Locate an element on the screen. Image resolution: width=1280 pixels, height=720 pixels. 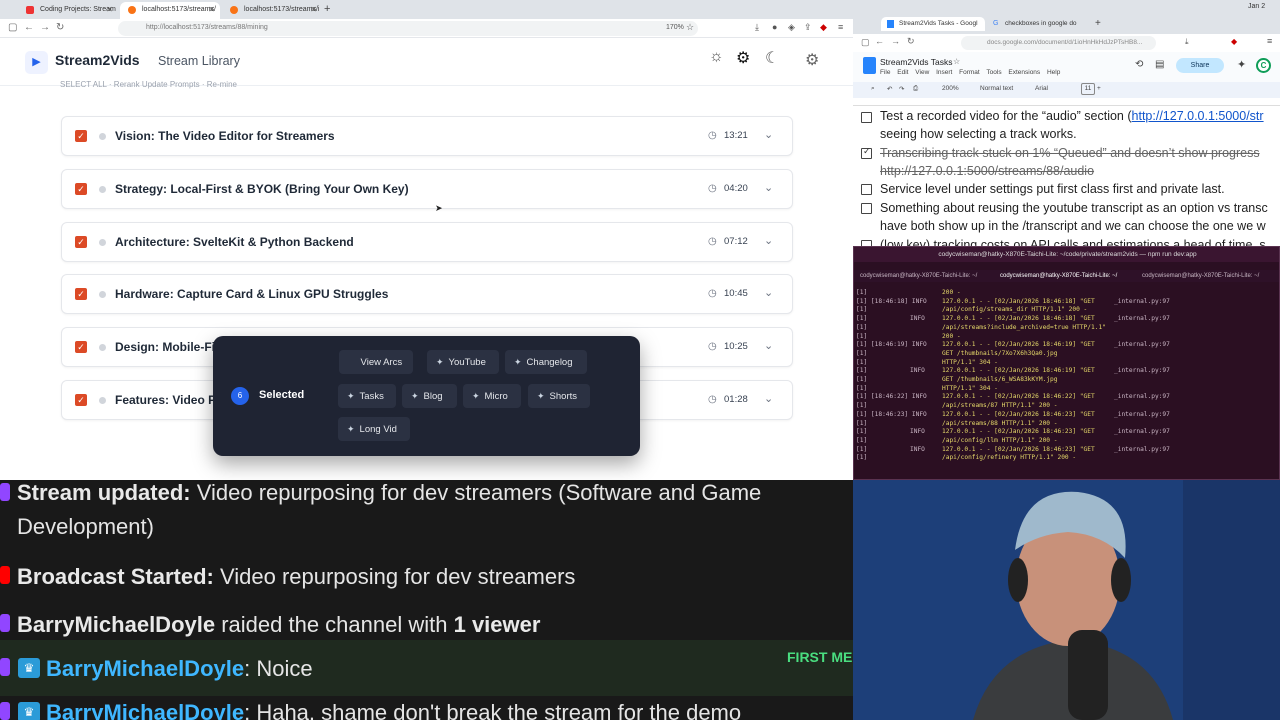
print-icon: ⎙ is located at coordinates (915, 89).